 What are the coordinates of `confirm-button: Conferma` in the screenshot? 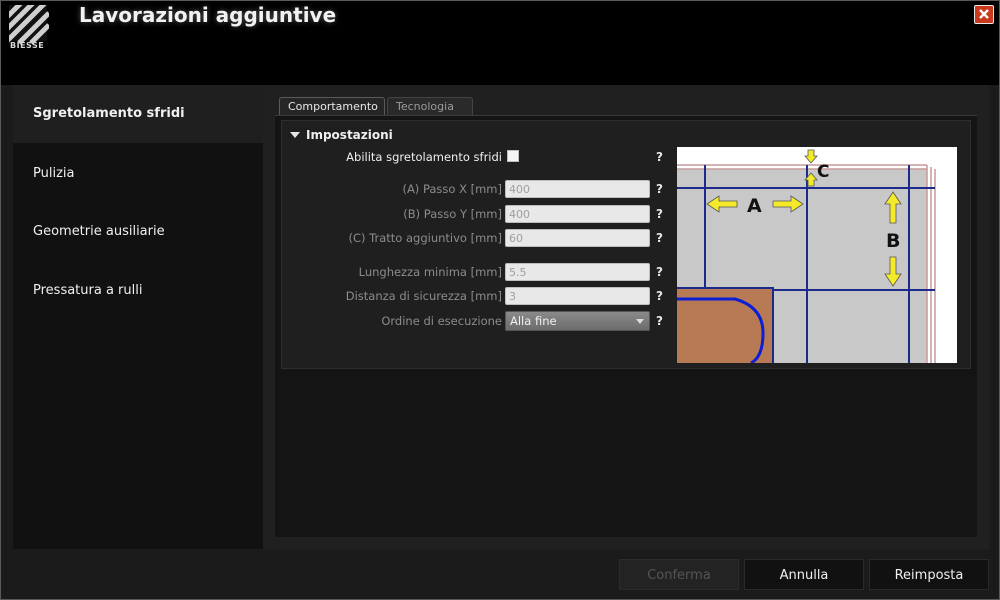 It's located at (679, 574).